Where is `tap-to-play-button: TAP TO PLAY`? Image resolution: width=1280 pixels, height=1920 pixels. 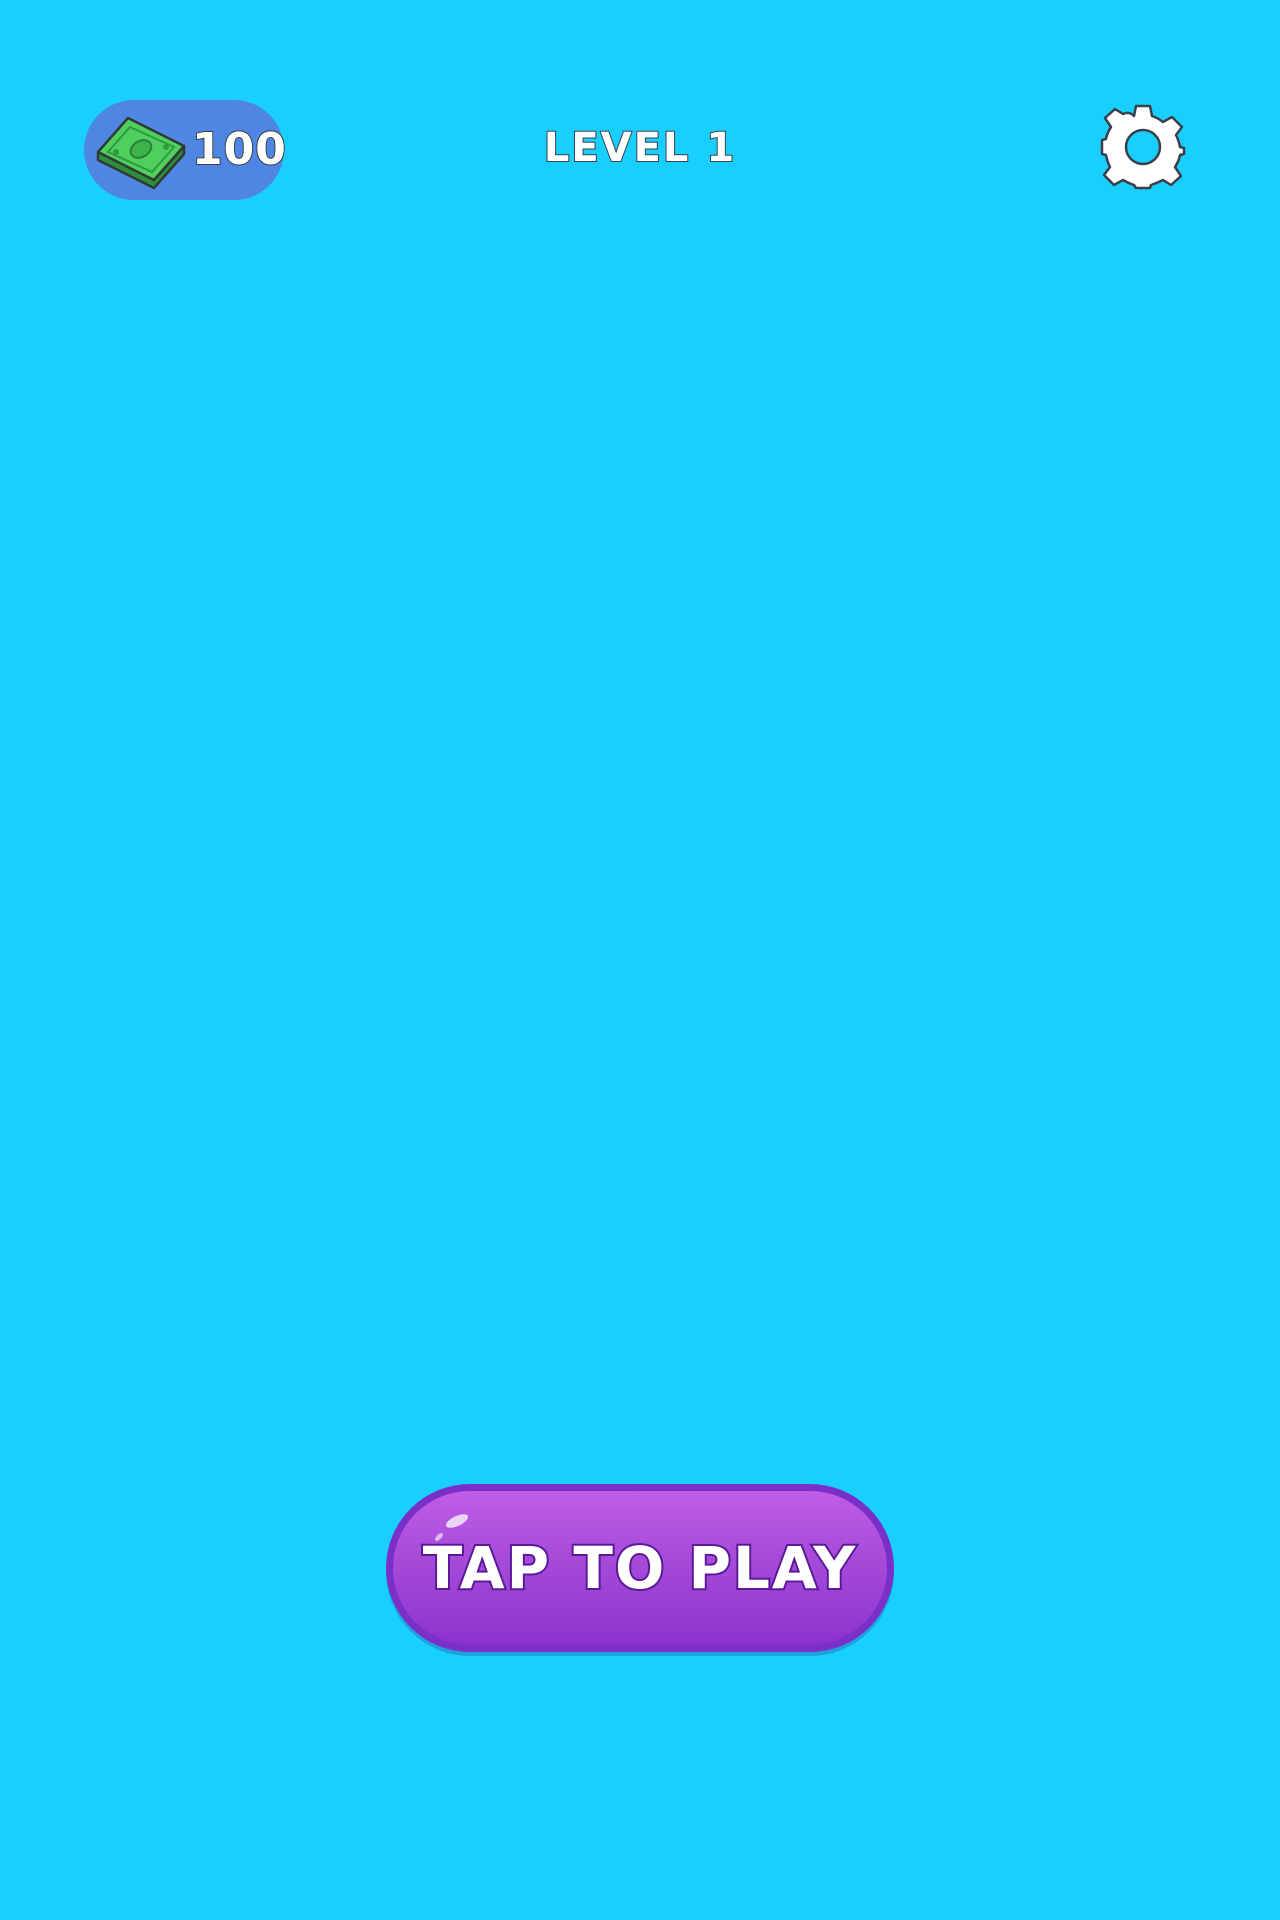
tap-to-play-button: TAP TO PLAY is located at coordinates (640, 1568).